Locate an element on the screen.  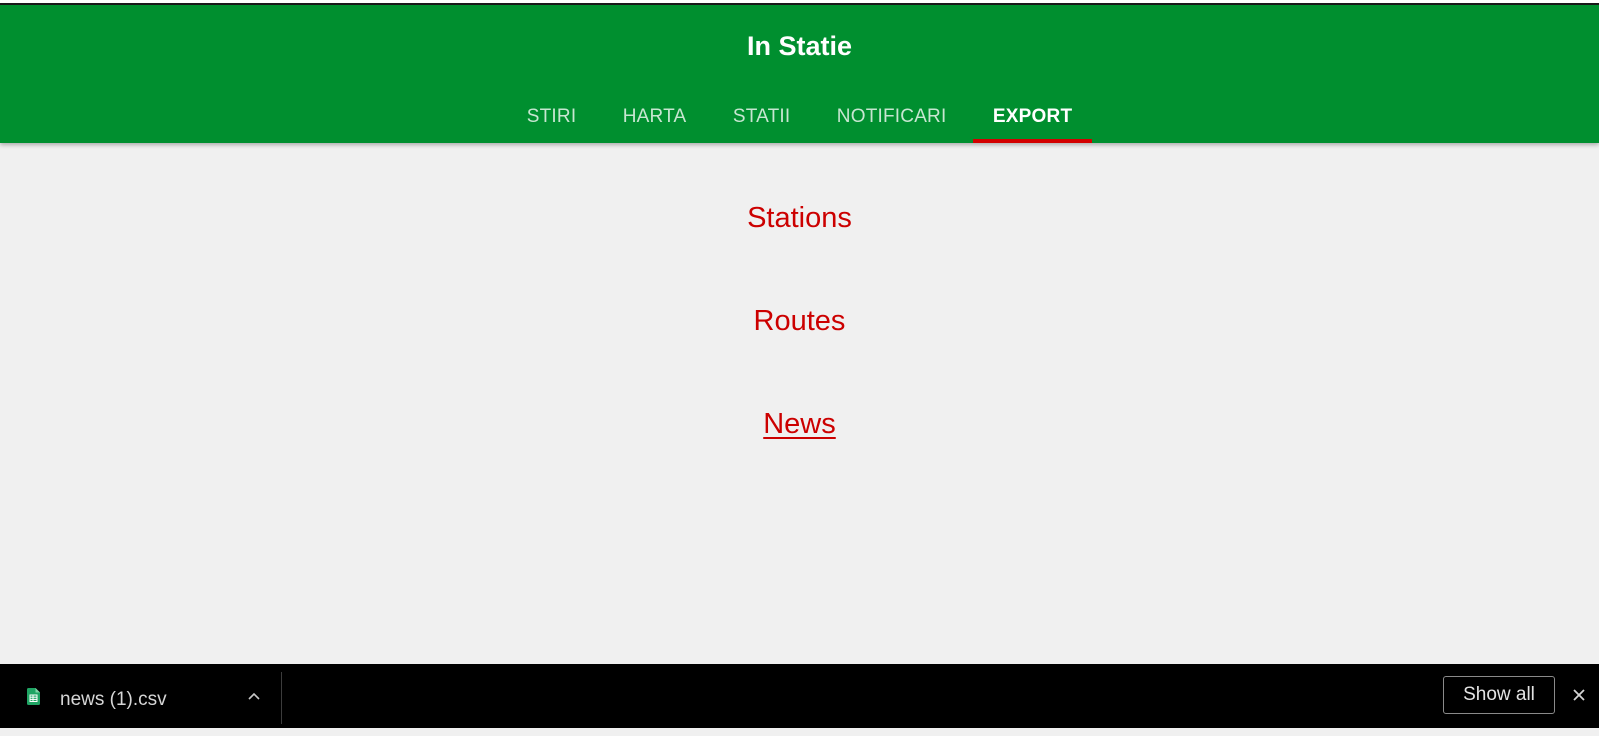
tab-export: EXPORT is located at coordinates (1032, 117).